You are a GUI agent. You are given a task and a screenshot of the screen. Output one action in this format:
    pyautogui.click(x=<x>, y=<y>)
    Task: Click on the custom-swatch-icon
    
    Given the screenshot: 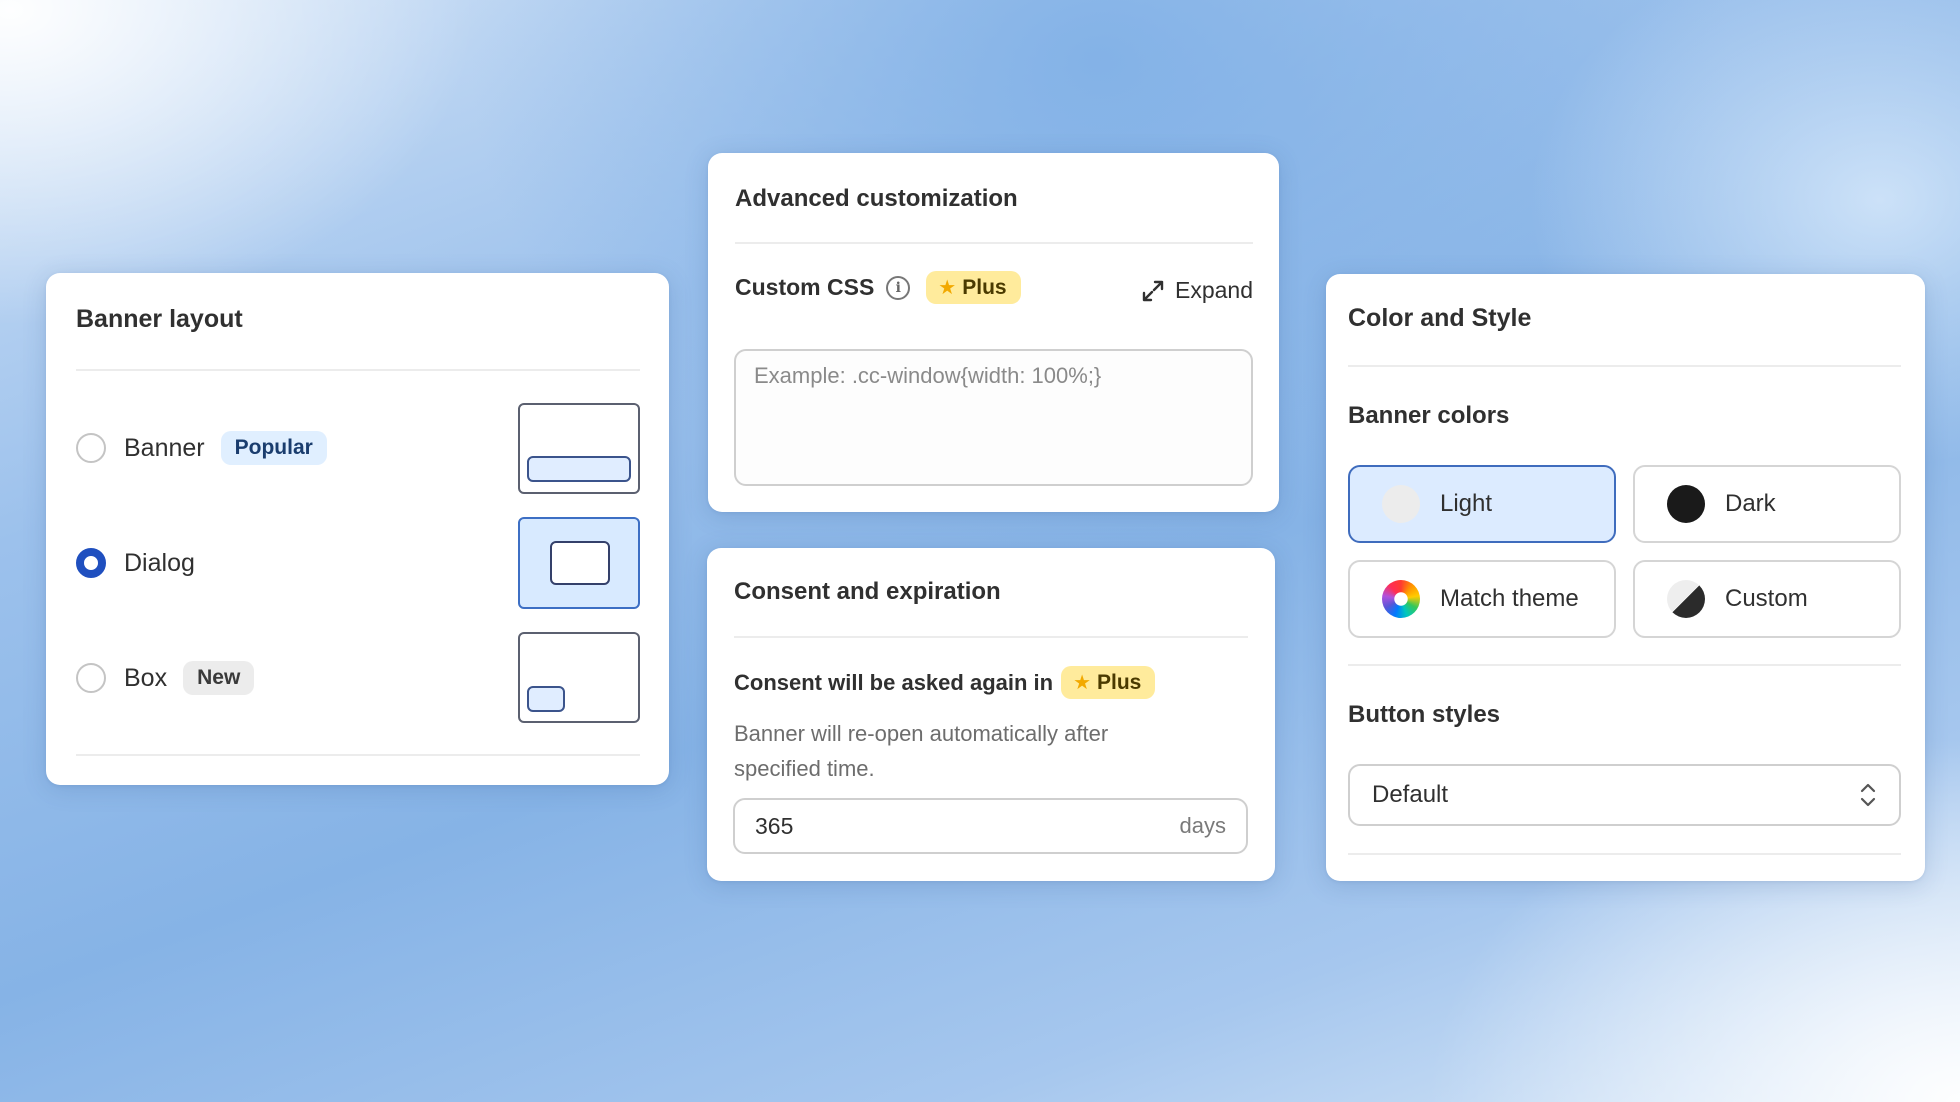 What is the action you would take?
    pyautogui.click(x=1686, y=599)
    